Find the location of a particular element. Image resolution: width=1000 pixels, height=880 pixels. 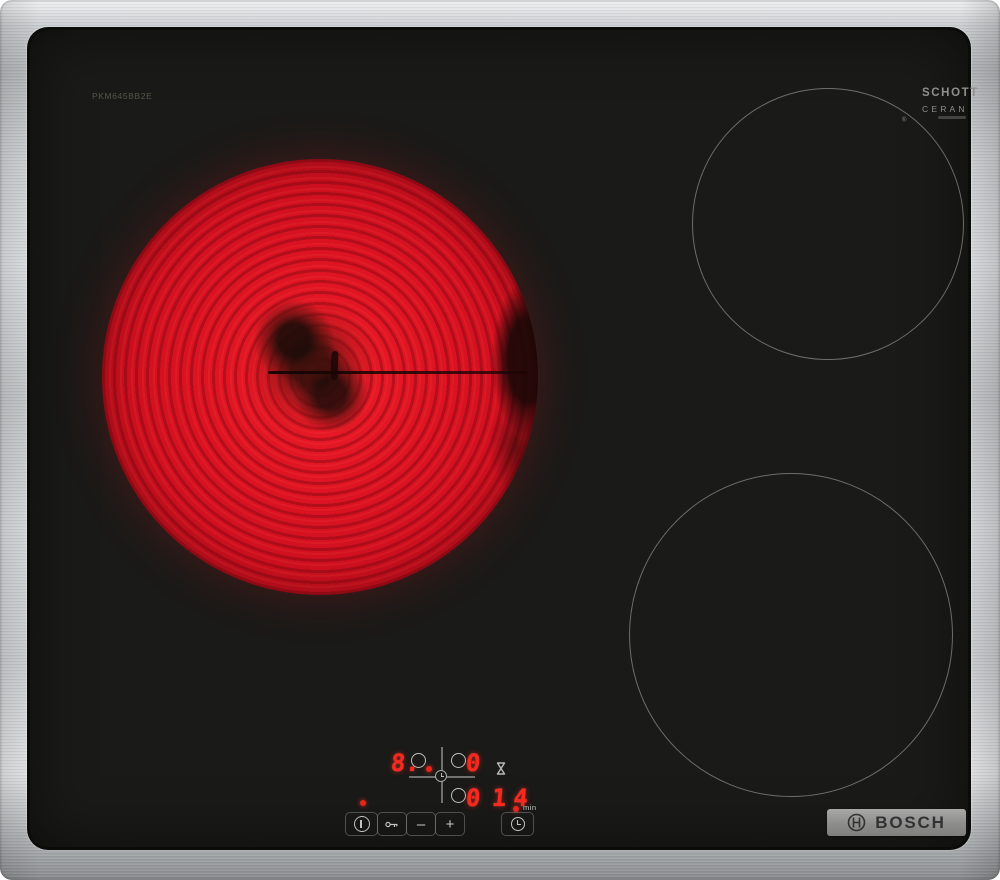

child-lock-button is located at coordinates (392, 824).